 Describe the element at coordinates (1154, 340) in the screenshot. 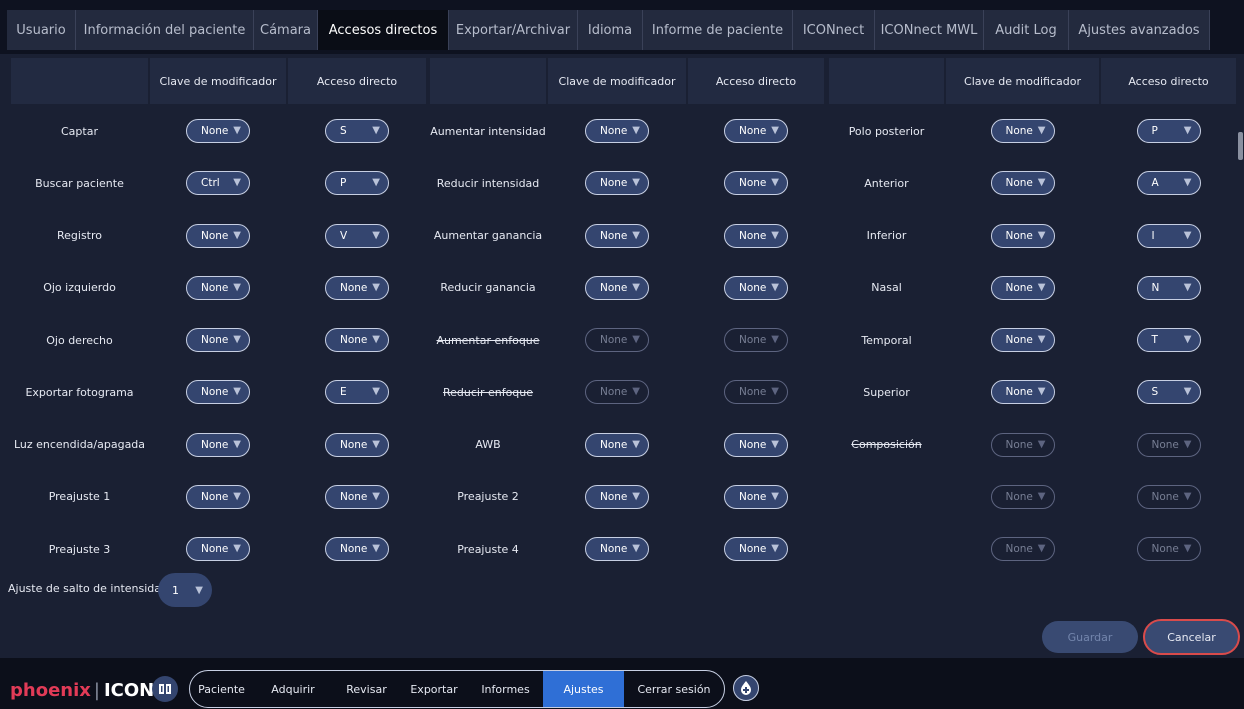

I see `shortcut-key-value: T` at that location.